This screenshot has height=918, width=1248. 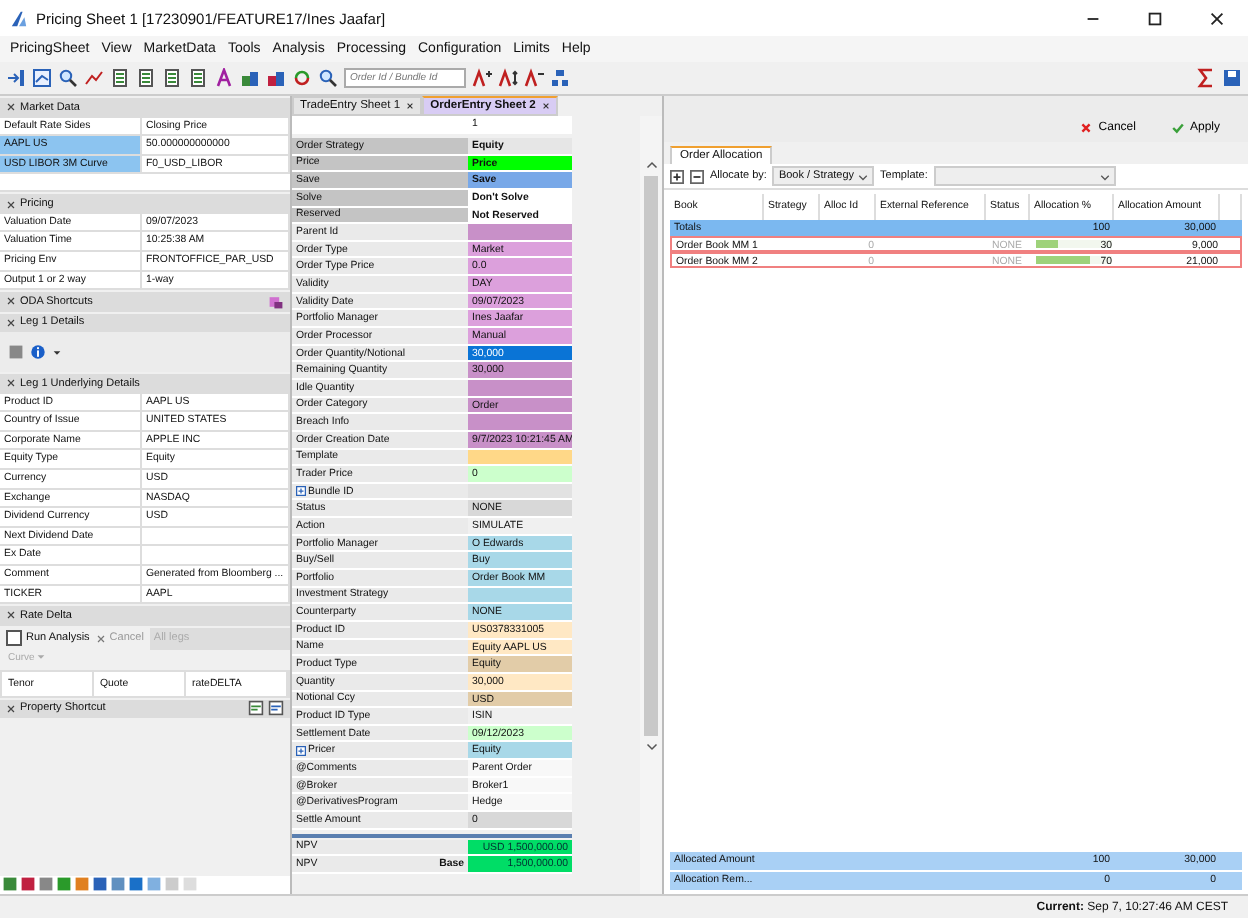 What do you see at coordinates (19, 18) in the screenshot?
I see `app-logo-icon` at bounding box center [19, 18].